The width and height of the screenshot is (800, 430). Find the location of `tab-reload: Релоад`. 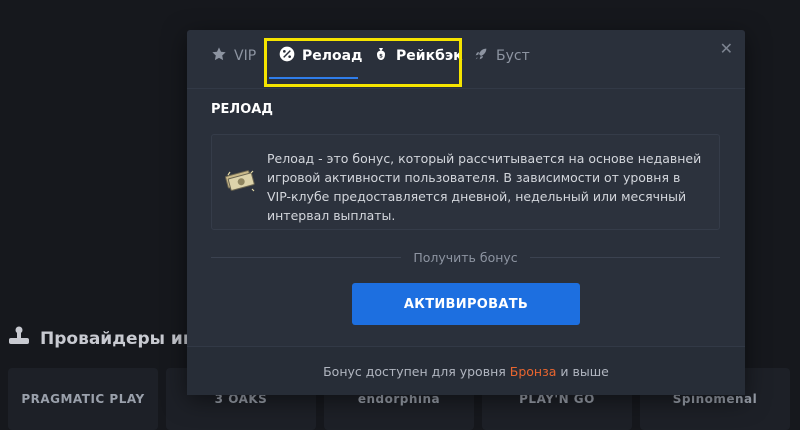

tab-reload: Релоад is located at coordinates (320, 56).